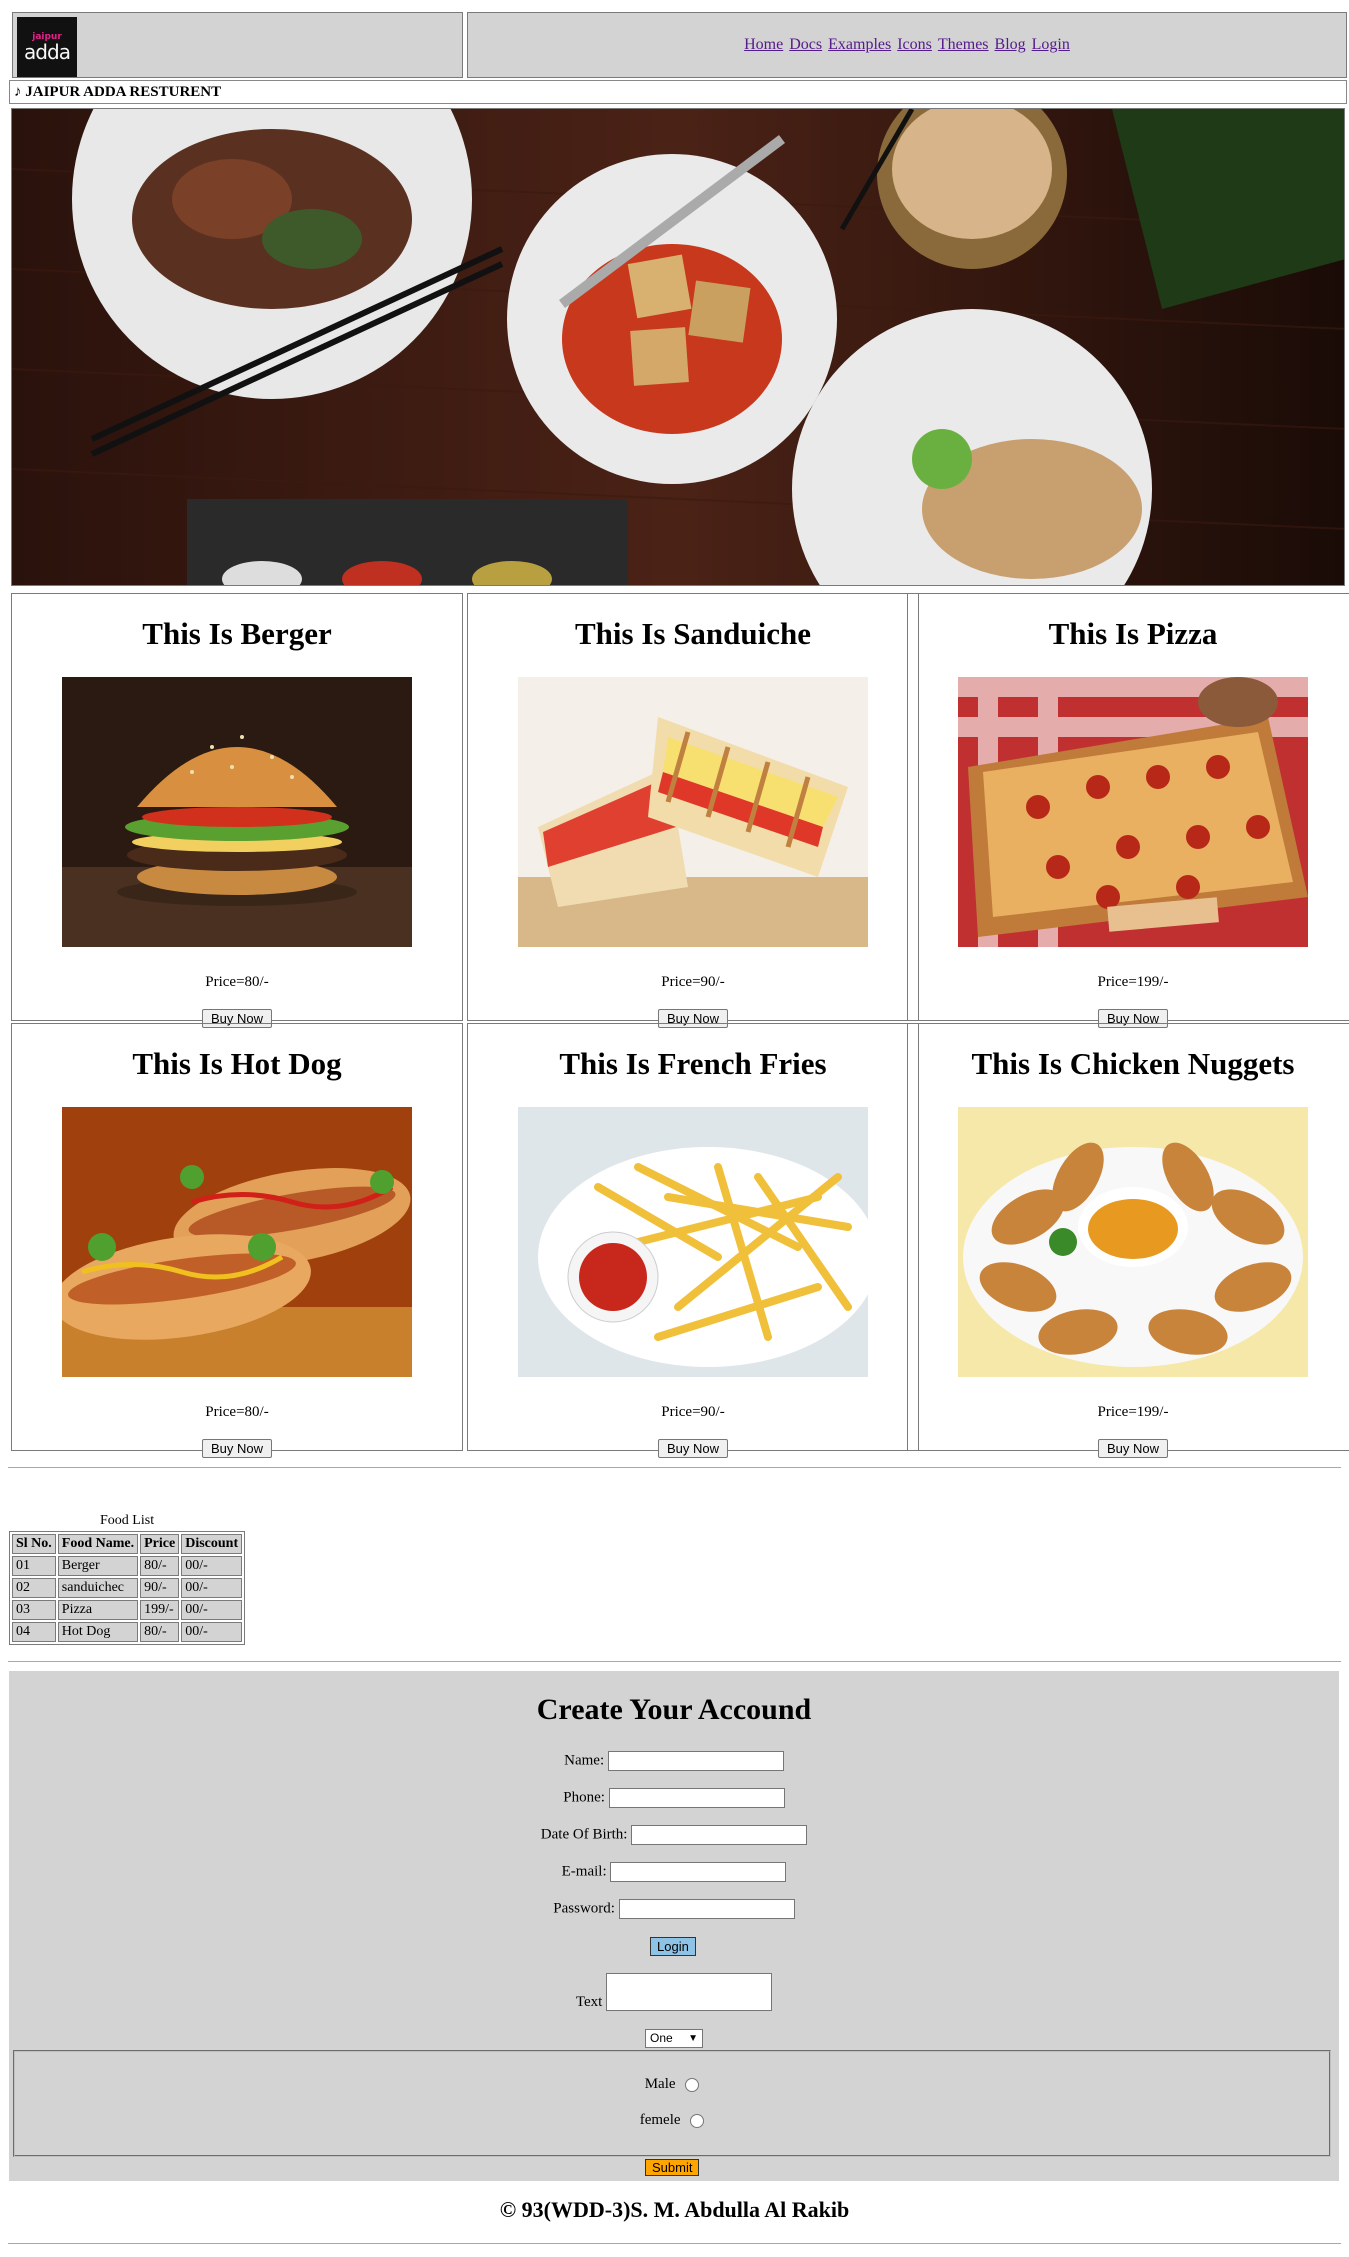  What do you see at coordinates (1133, 812) in the screenshot?
I see `pizza-illustration` at bounding box center [1133, 812].